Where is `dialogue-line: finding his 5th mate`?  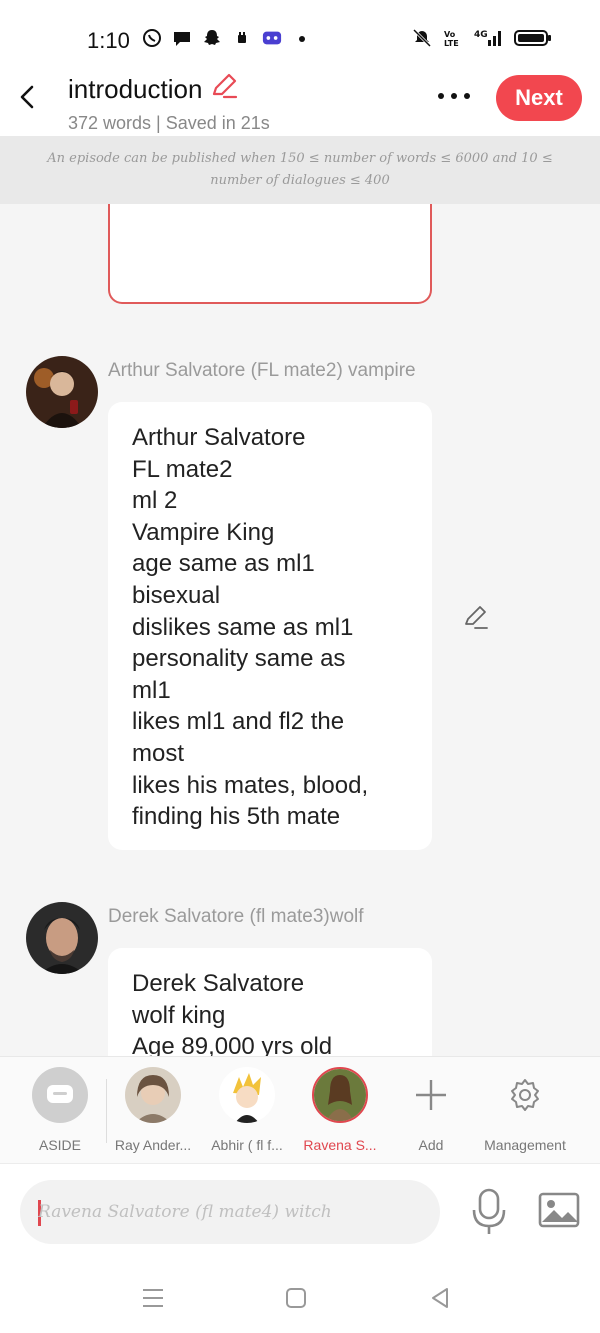 dialogue-line: finding his 5th mate is located at coordinates (236, 817).